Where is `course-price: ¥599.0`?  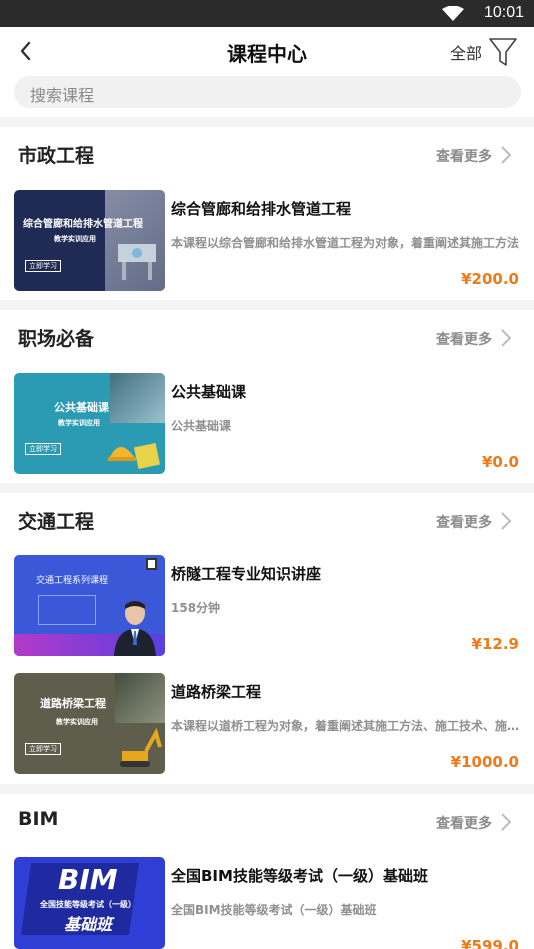 course-price: ¥599.0 is located at coordinates (490, 943).